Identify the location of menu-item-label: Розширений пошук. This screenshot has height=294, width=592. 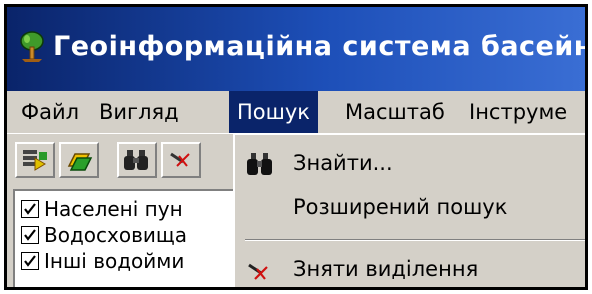
(400, 207).